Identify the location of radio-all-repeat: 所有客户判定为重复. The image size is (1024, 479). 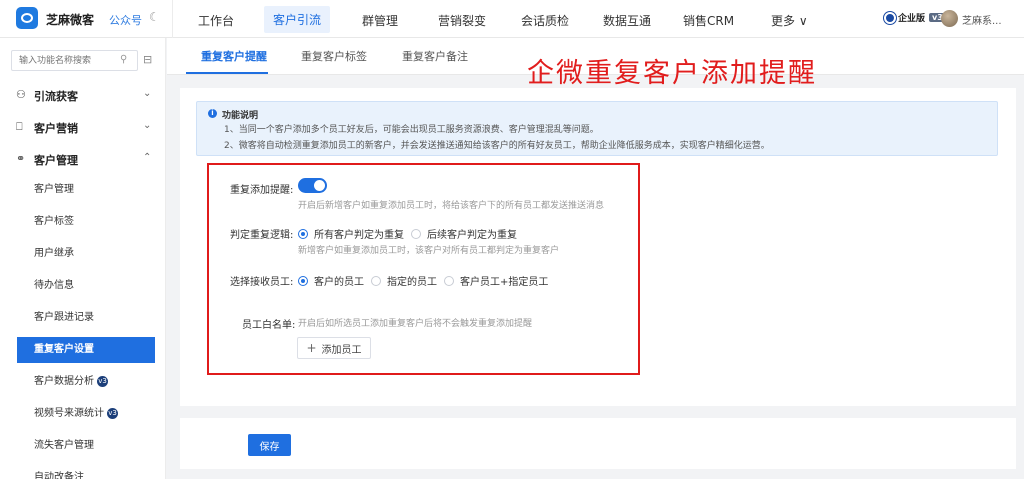
(351, 233).